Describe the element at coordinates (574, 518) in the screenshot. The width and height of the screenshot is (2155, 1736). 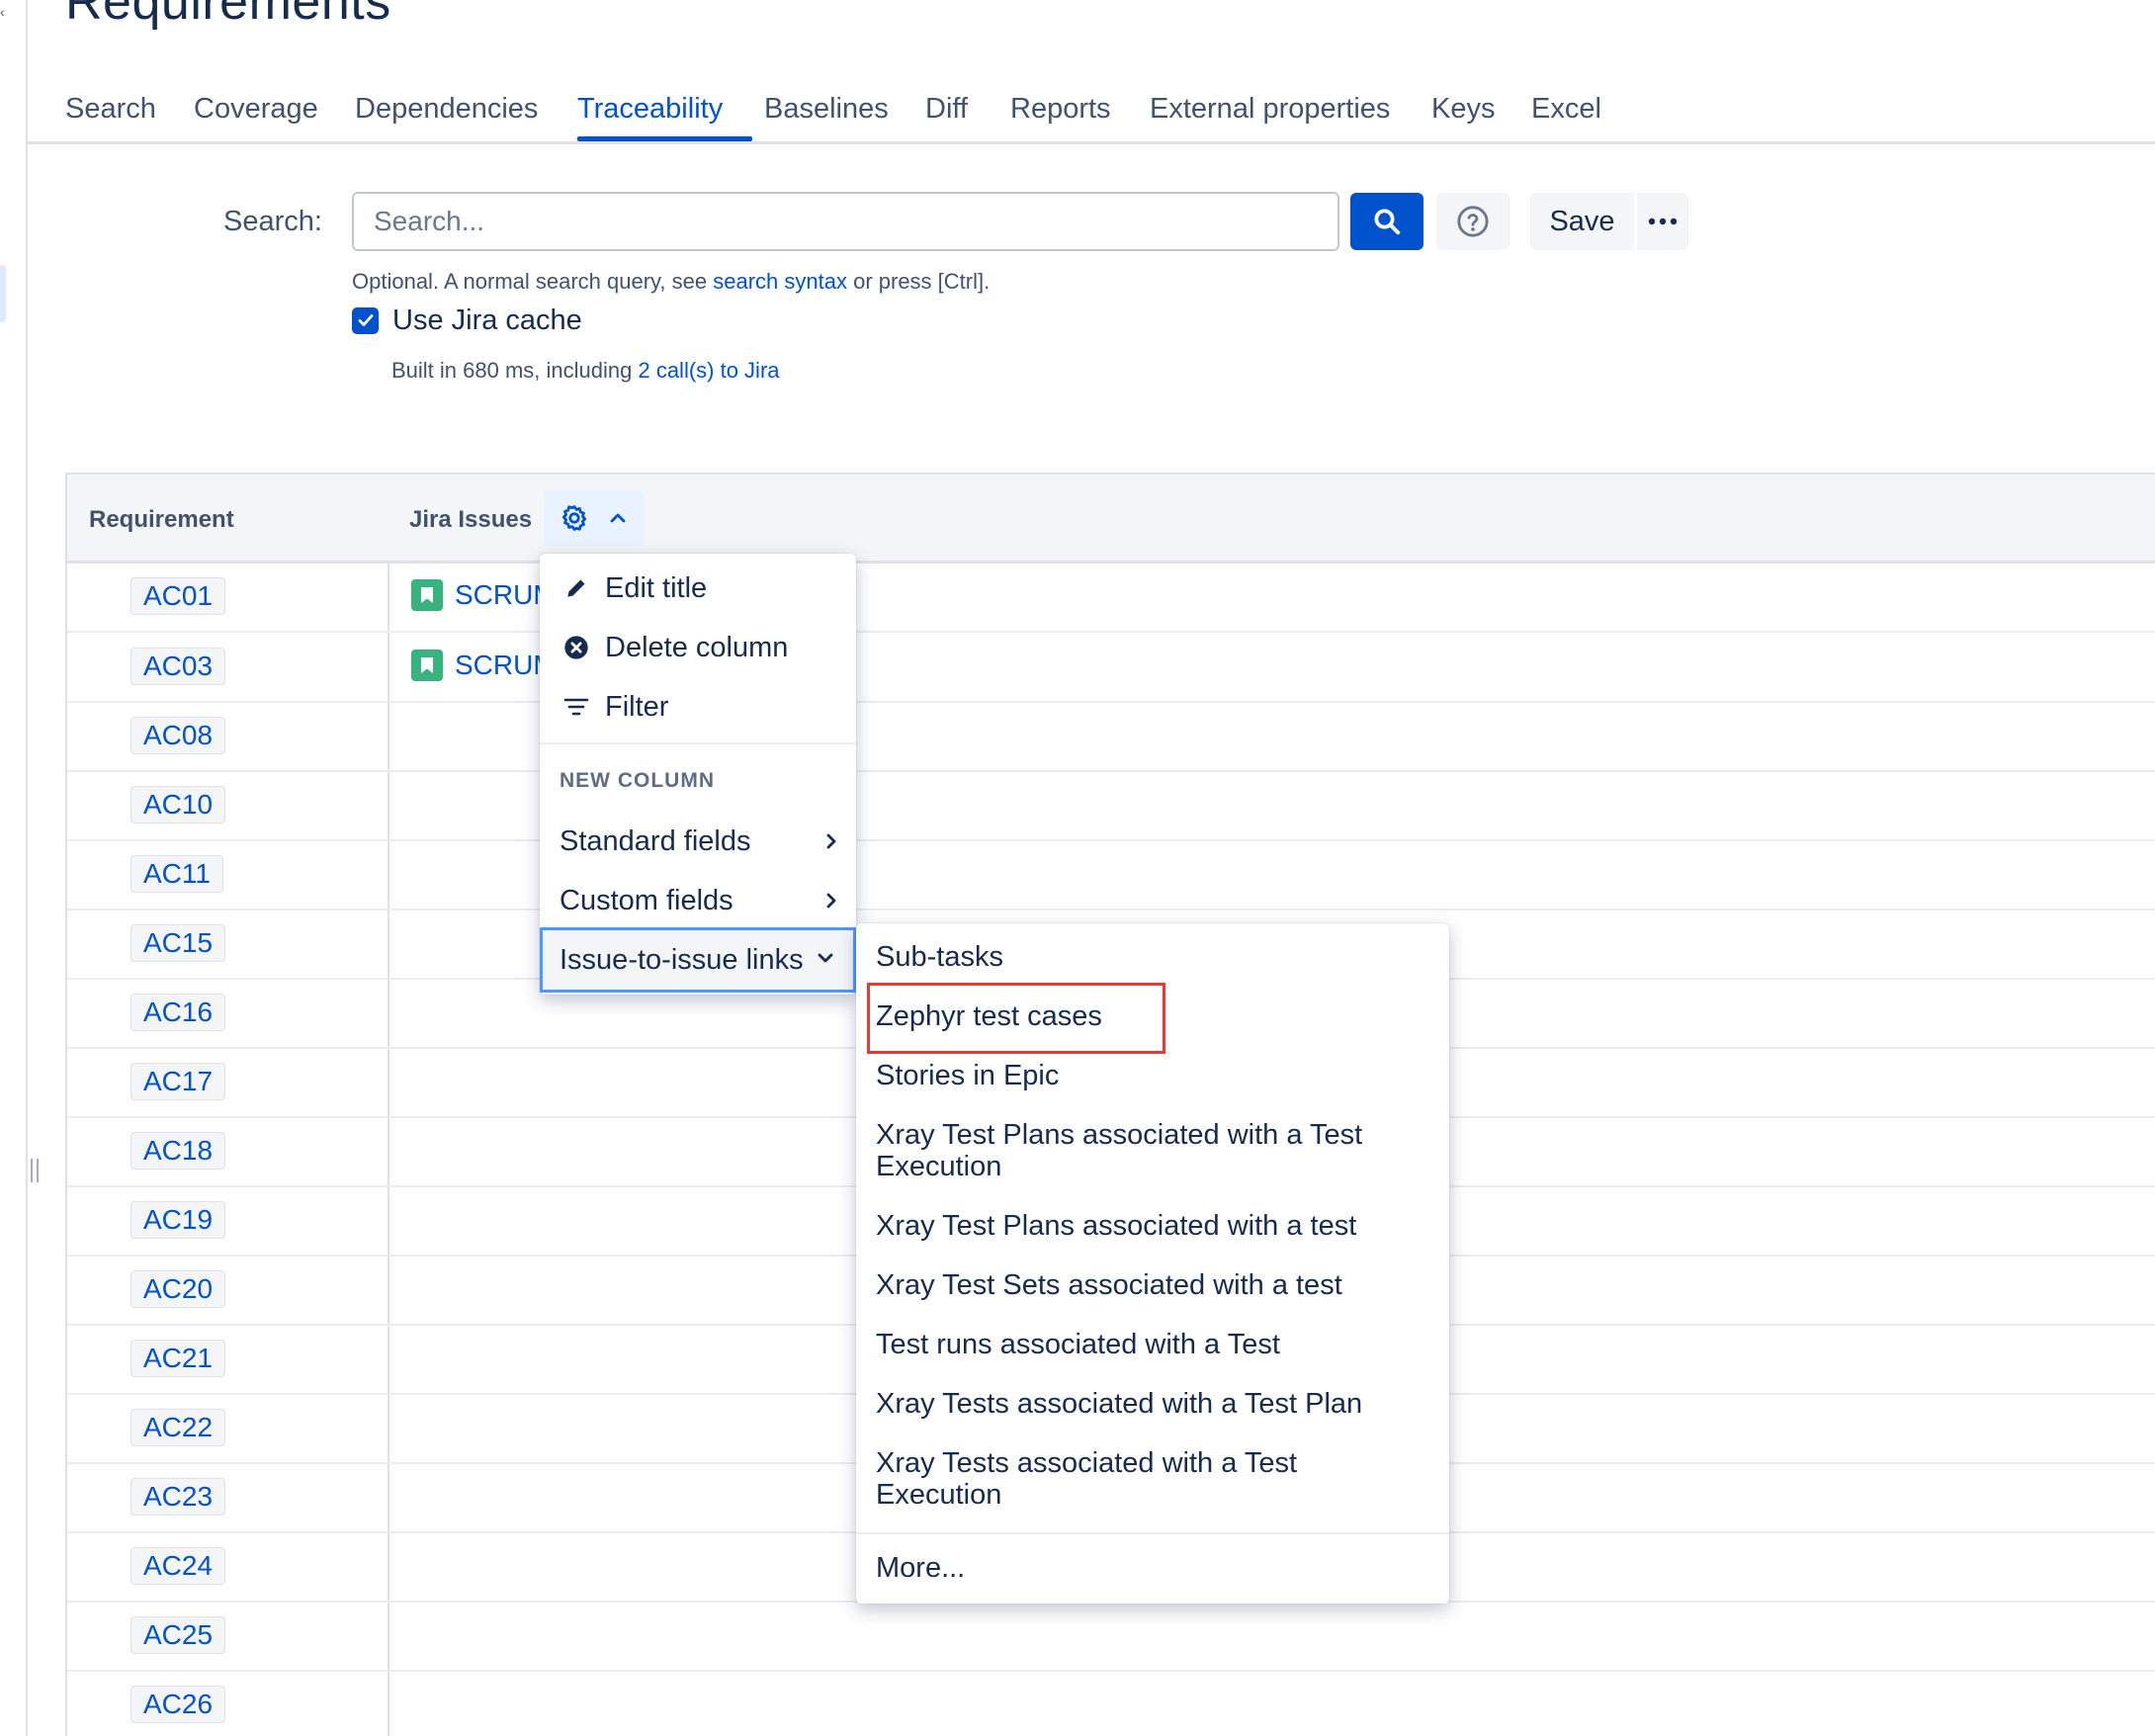
I see `gear-icon` at that location.